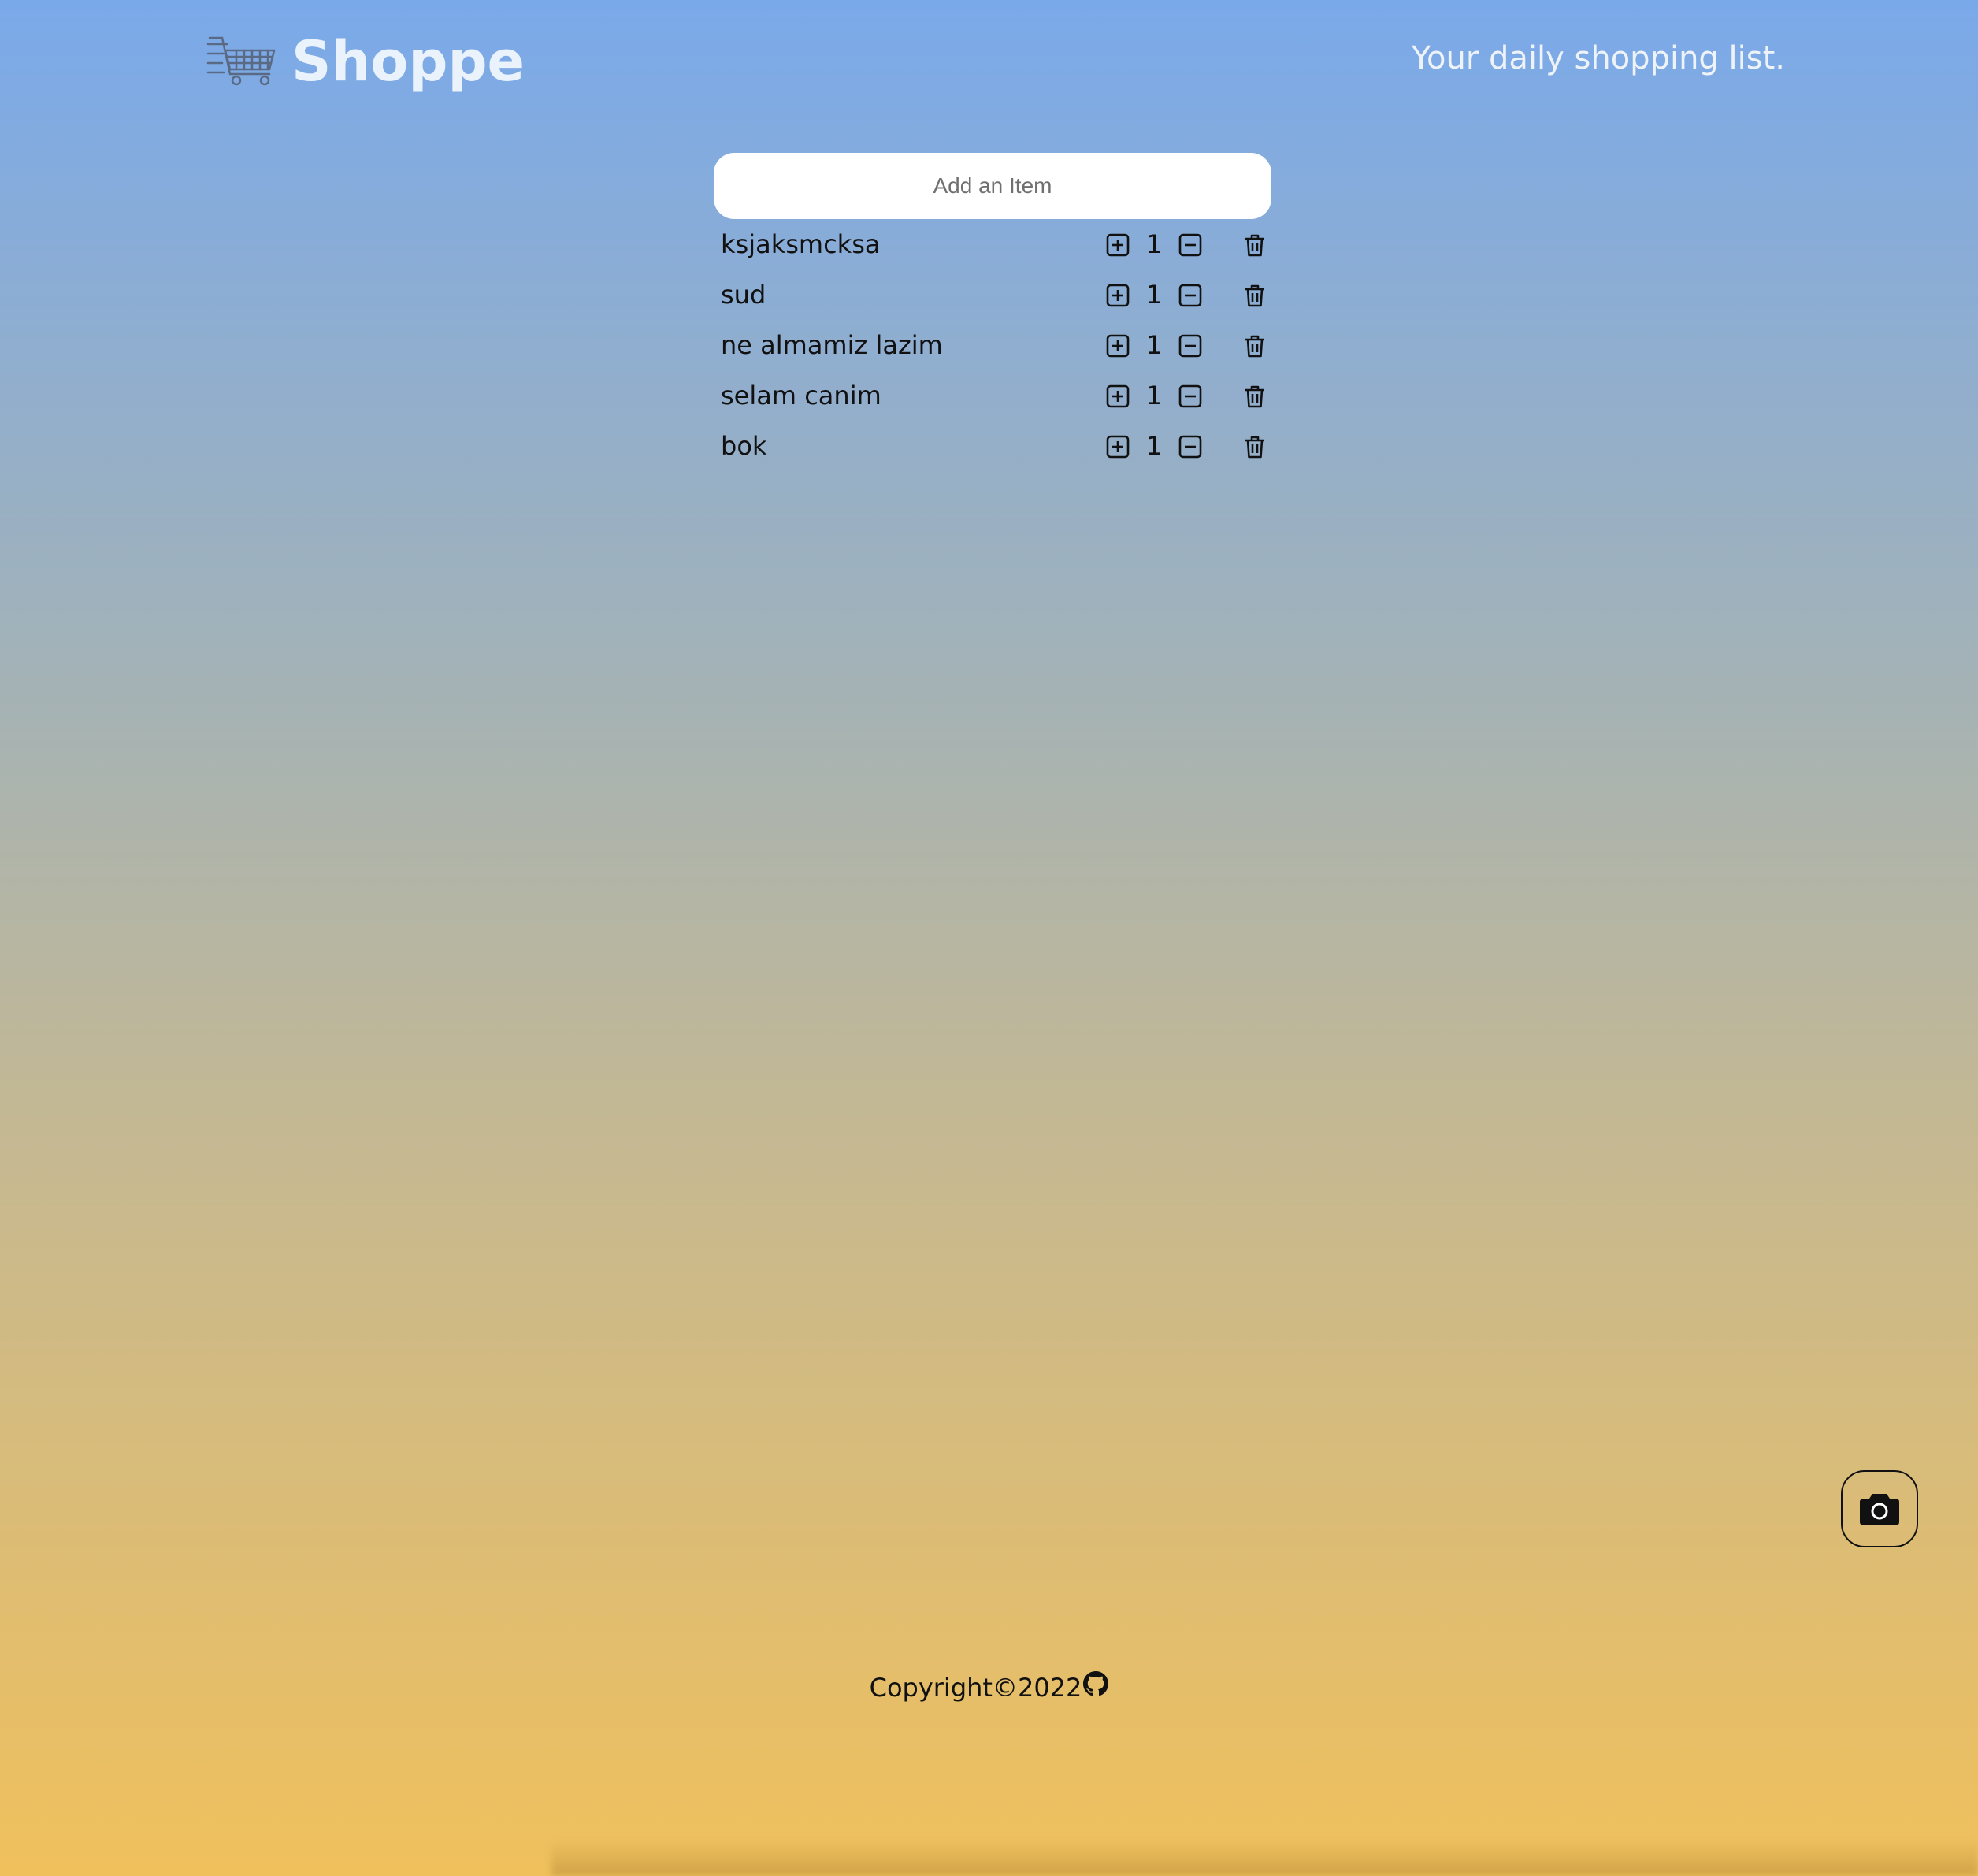 Image resolution: width=1978 pixels, height=1876 pixels. I want to click on item-name: ksjaksmcksa, so click(801, 244).